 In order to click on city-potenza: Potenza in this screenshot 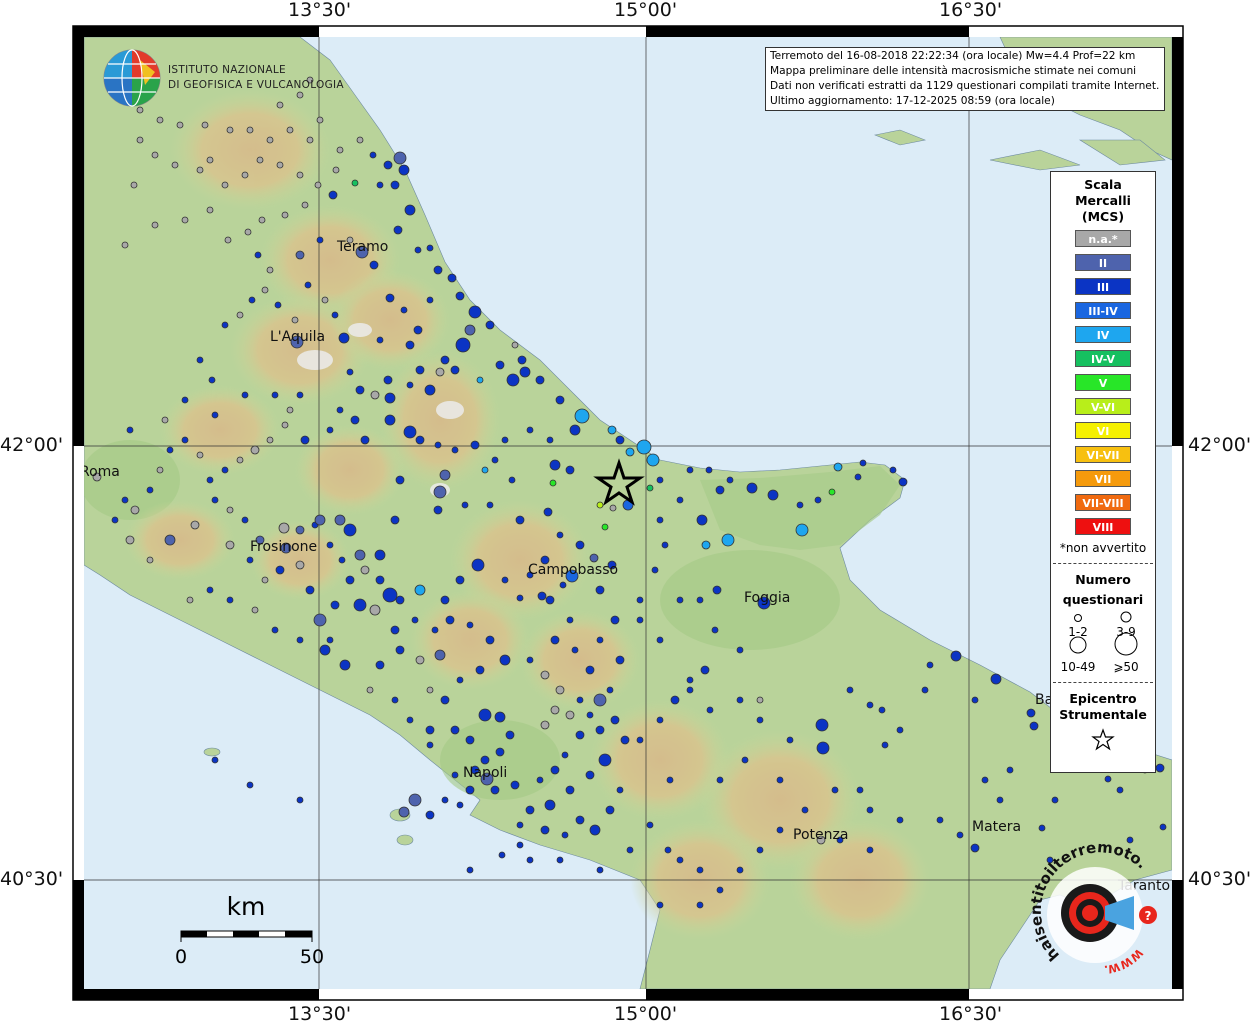, I will do `click(820, 835)`.